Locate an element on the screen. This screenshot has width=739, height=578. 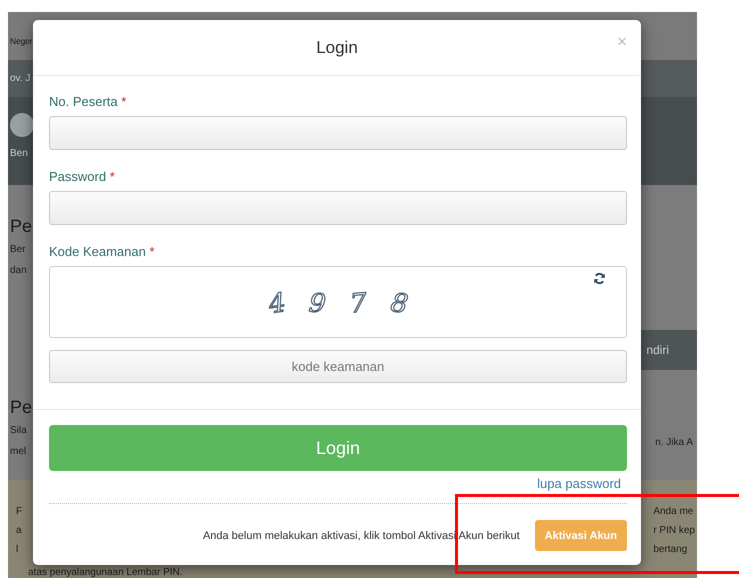
captcha-digit: 4 is located at coordinates (277, 304).